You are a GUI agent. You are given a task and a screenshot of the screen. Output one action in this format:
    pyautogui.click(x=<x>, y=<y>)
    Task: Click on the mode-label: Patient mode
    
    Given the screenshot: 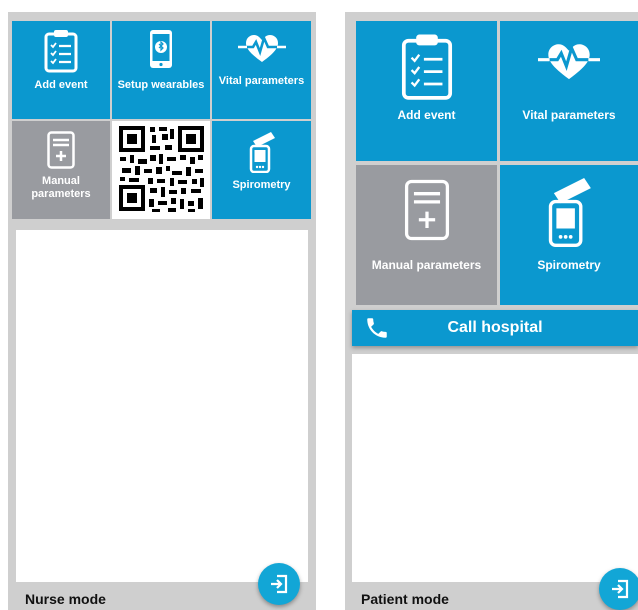 What is the action you would take?
    pyautogui.click(x=405, y=599)
    